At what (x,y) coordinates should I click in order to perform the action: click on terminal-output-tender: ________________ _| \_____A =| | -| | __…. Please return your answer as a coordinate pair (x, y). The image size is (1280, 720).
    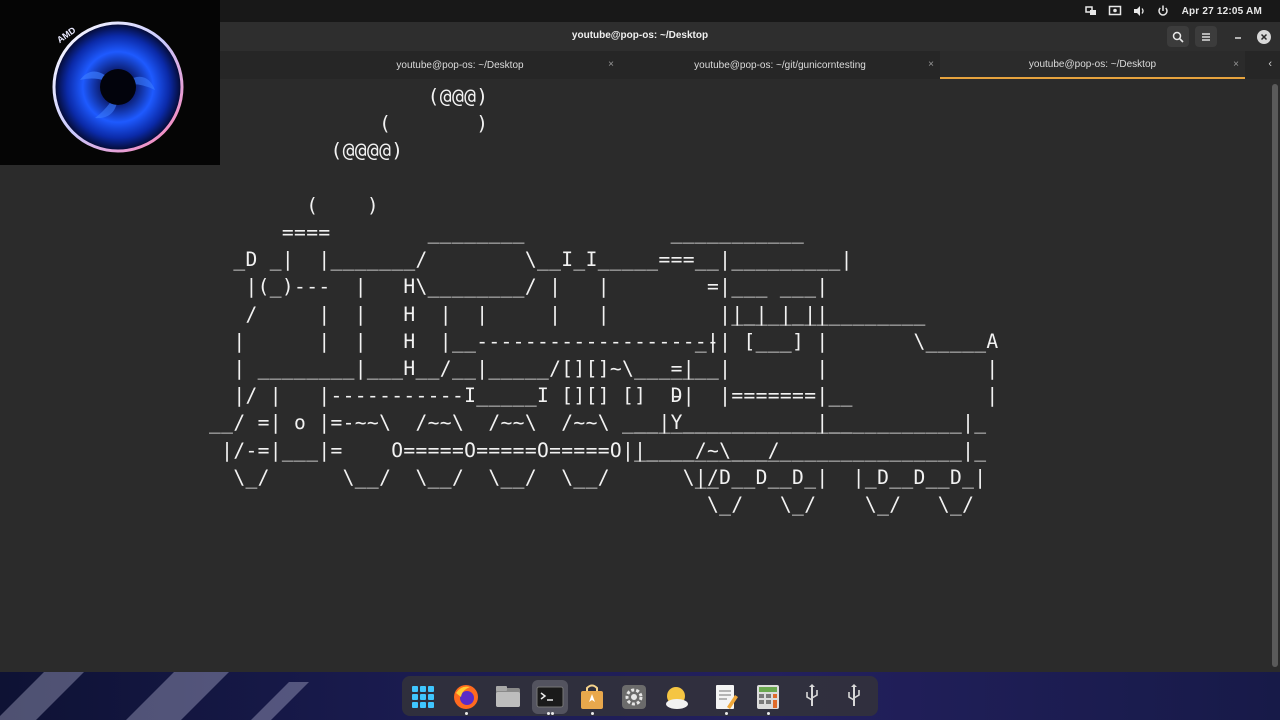
    Looking at the image, I should click on (816, 409).